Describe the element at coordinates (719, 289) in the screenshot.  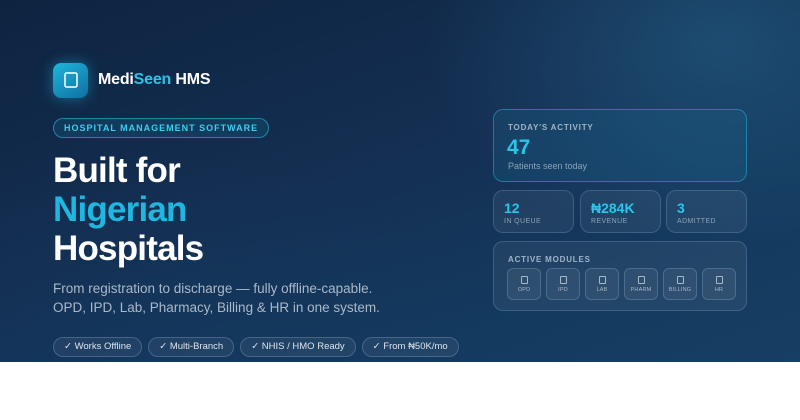
I see `module-label: HR` at that location.